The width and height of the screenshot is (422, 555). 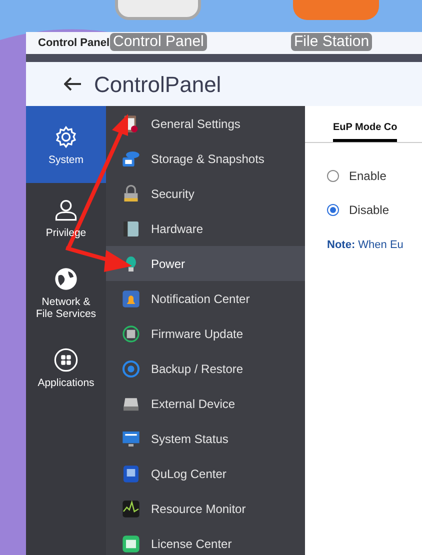 I want to click on back-icon, so click(x=73, y=84).